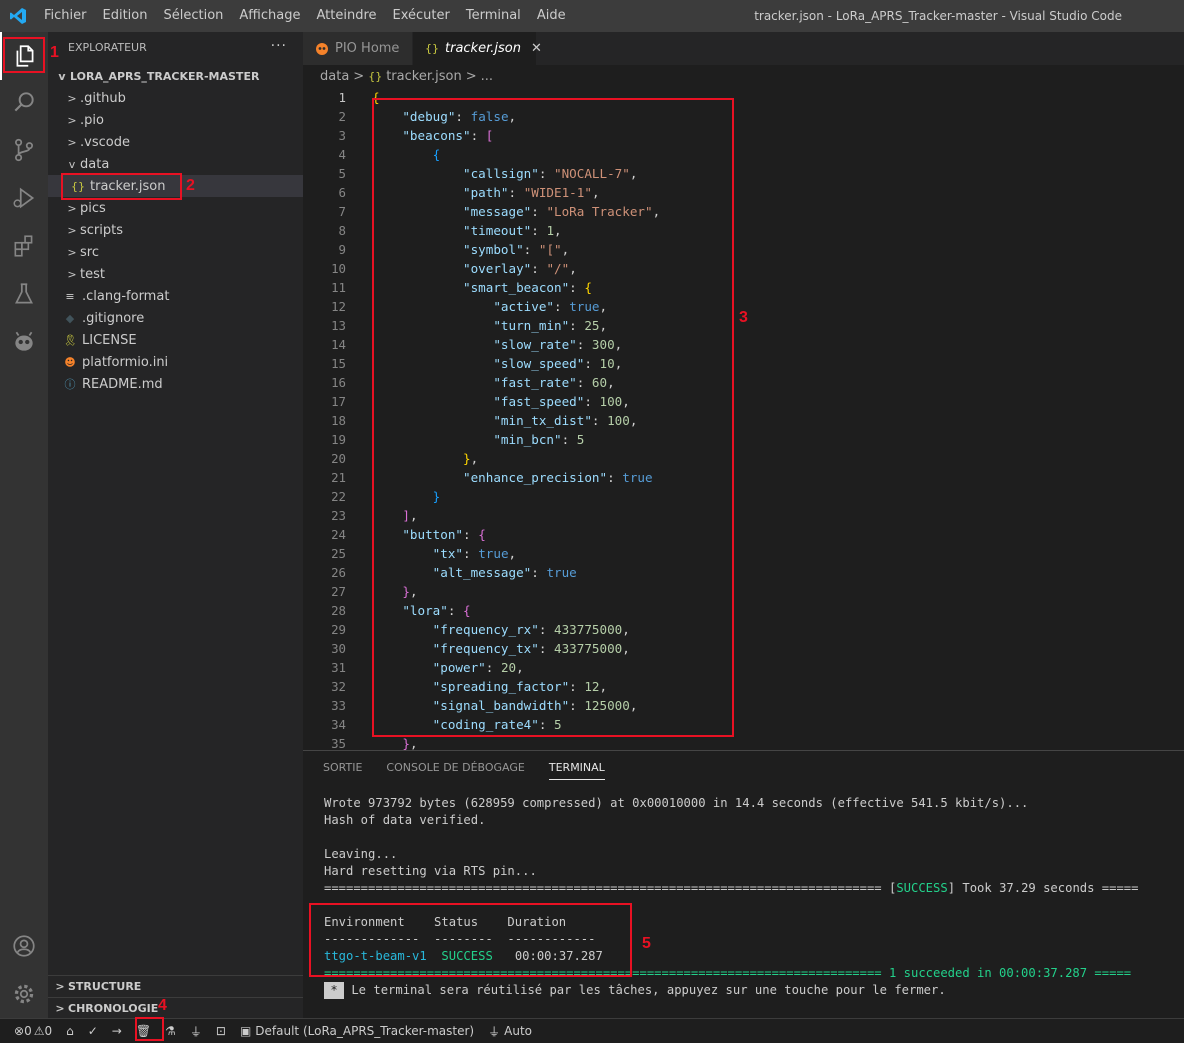  Describe the element at coordinates (743, 742) in the screenshot. I see `code-line: 35 },` at that location.